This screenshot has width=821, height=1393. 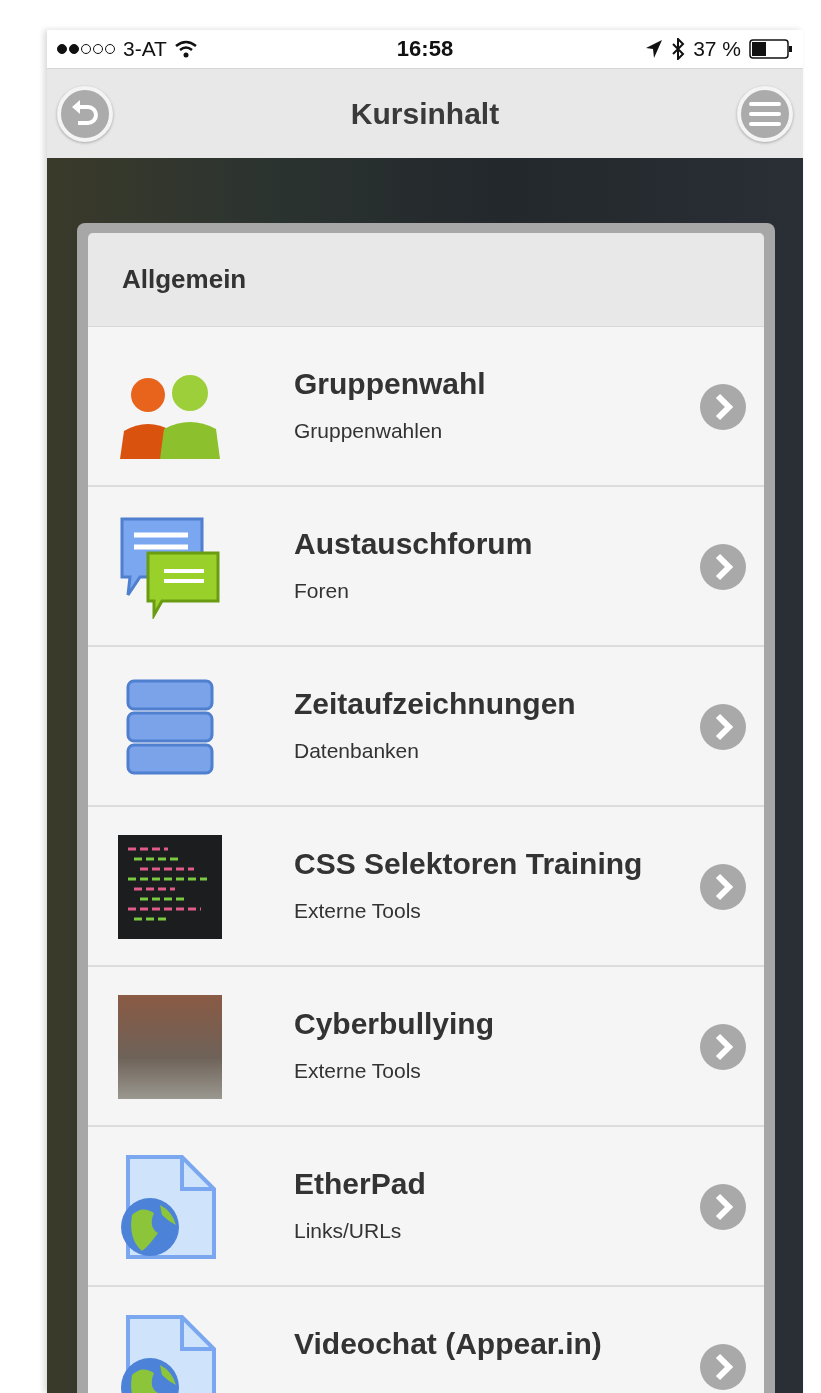 What do you see at coordinates (185, 49) in the screenshot?
I see `wifi-icon` at bounding box center [185, 49].